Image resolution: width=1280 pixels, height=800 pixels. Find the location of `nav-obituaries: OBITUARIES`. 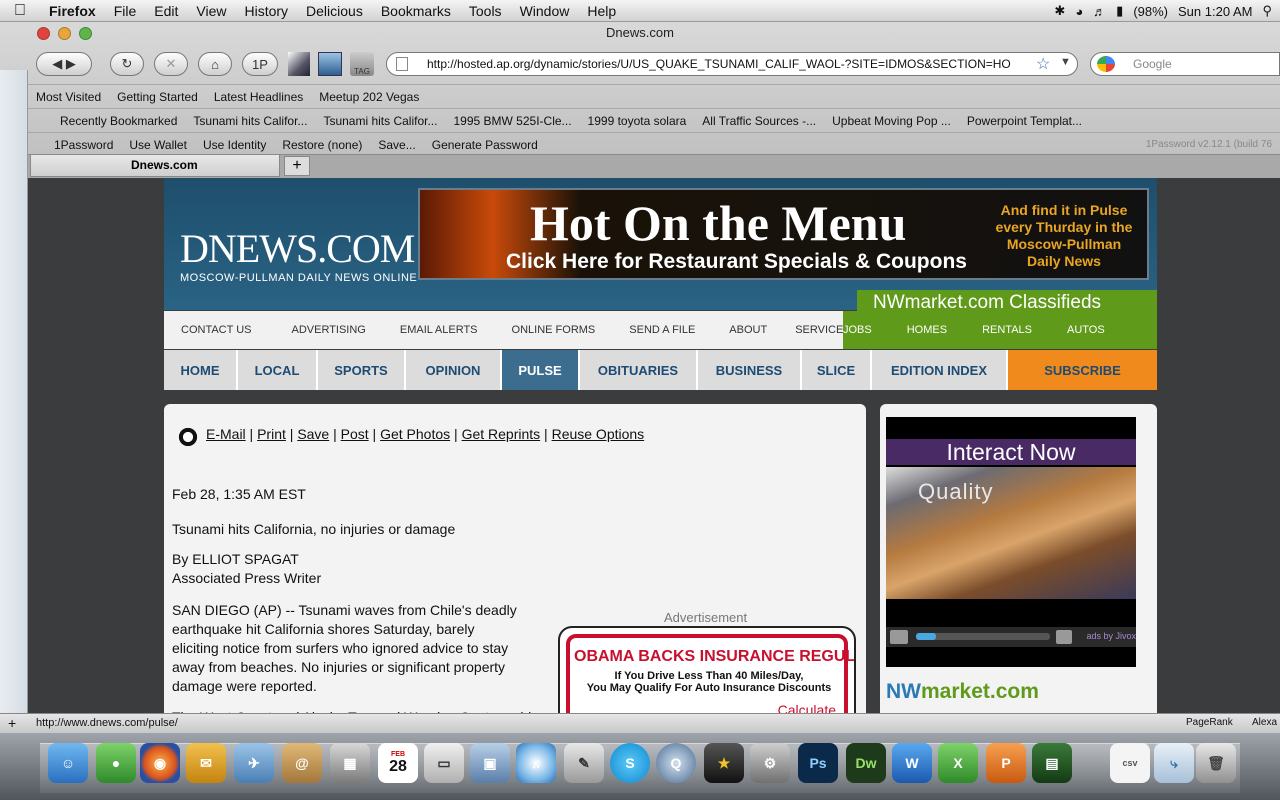

nav-obituaries: OBITUARIES is located at coordinates (639, 370).